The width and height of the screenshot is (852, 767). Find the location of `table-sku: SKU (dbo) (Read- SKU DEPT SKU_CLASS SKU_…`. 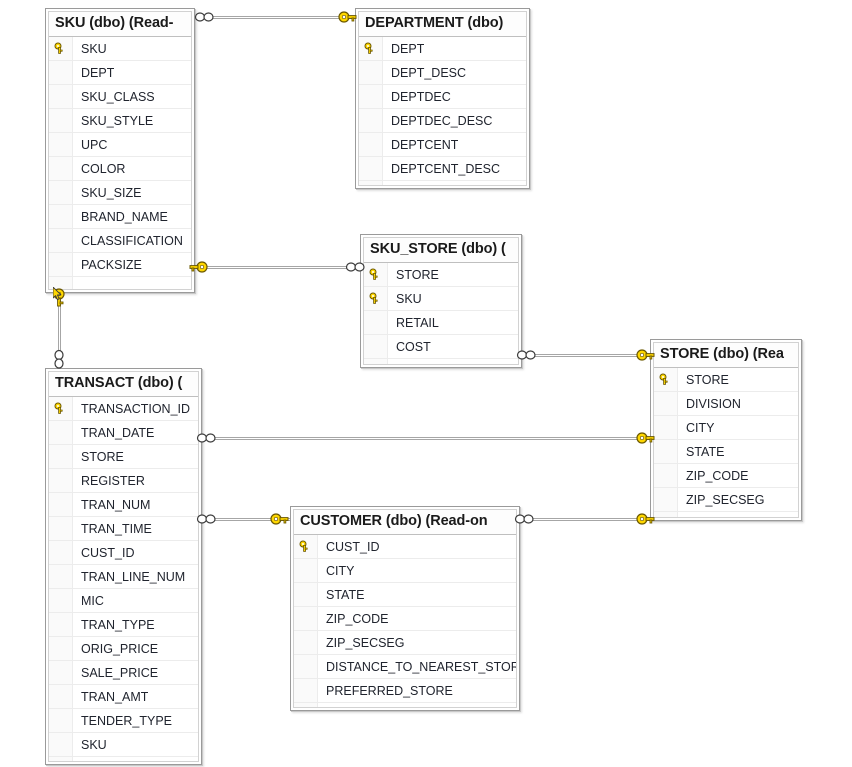

table-sku: SKU (dbo) (Read- SKU DEPT SKU_CLASS SKU_… is located at coordinates (120, 150).